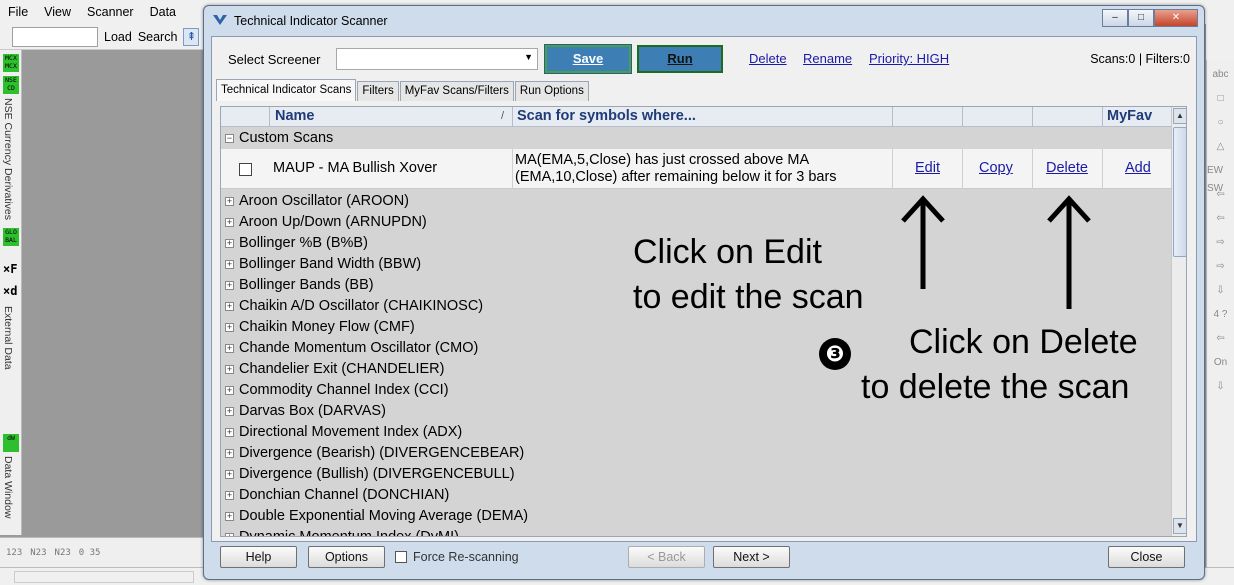 The height and width of the screenshot is (585, 1234). I want to click on arrow-right-tool-2-icon: ⇨, so click(1220, 267).